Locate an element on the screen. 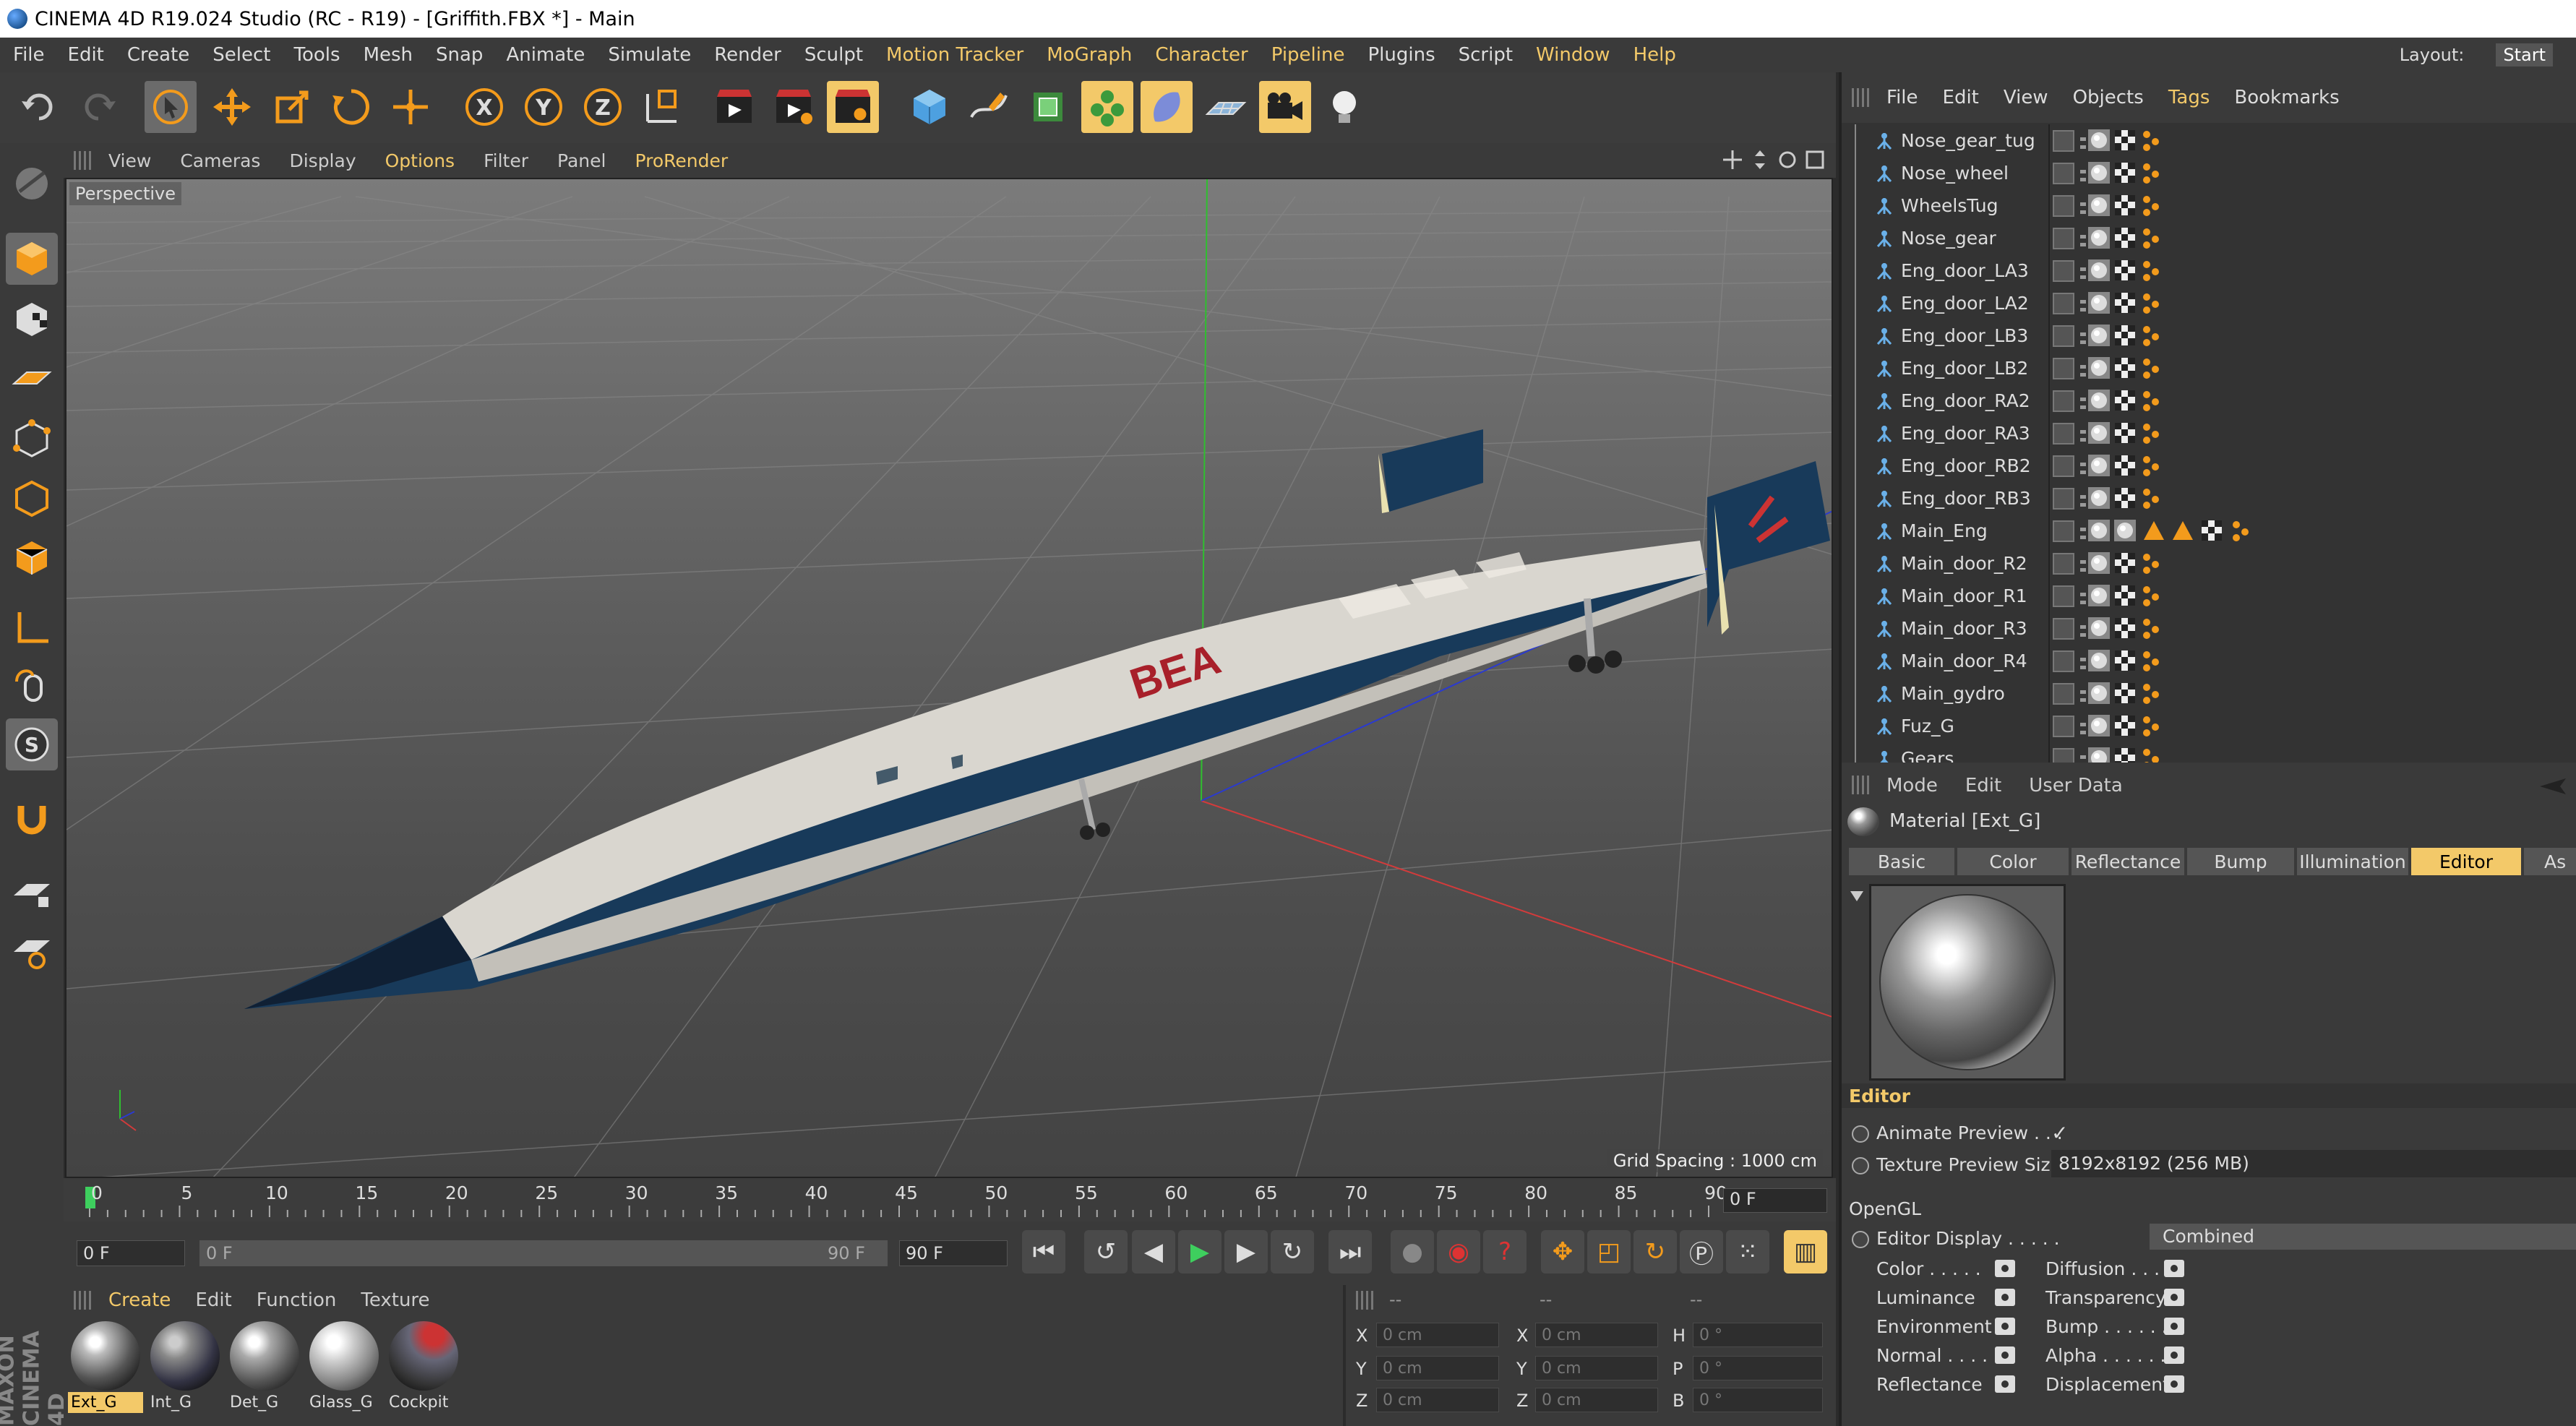 The height and width of the screenshot is (1426, 2576). menu-snap: Snap is located at coordinates (460, 55).